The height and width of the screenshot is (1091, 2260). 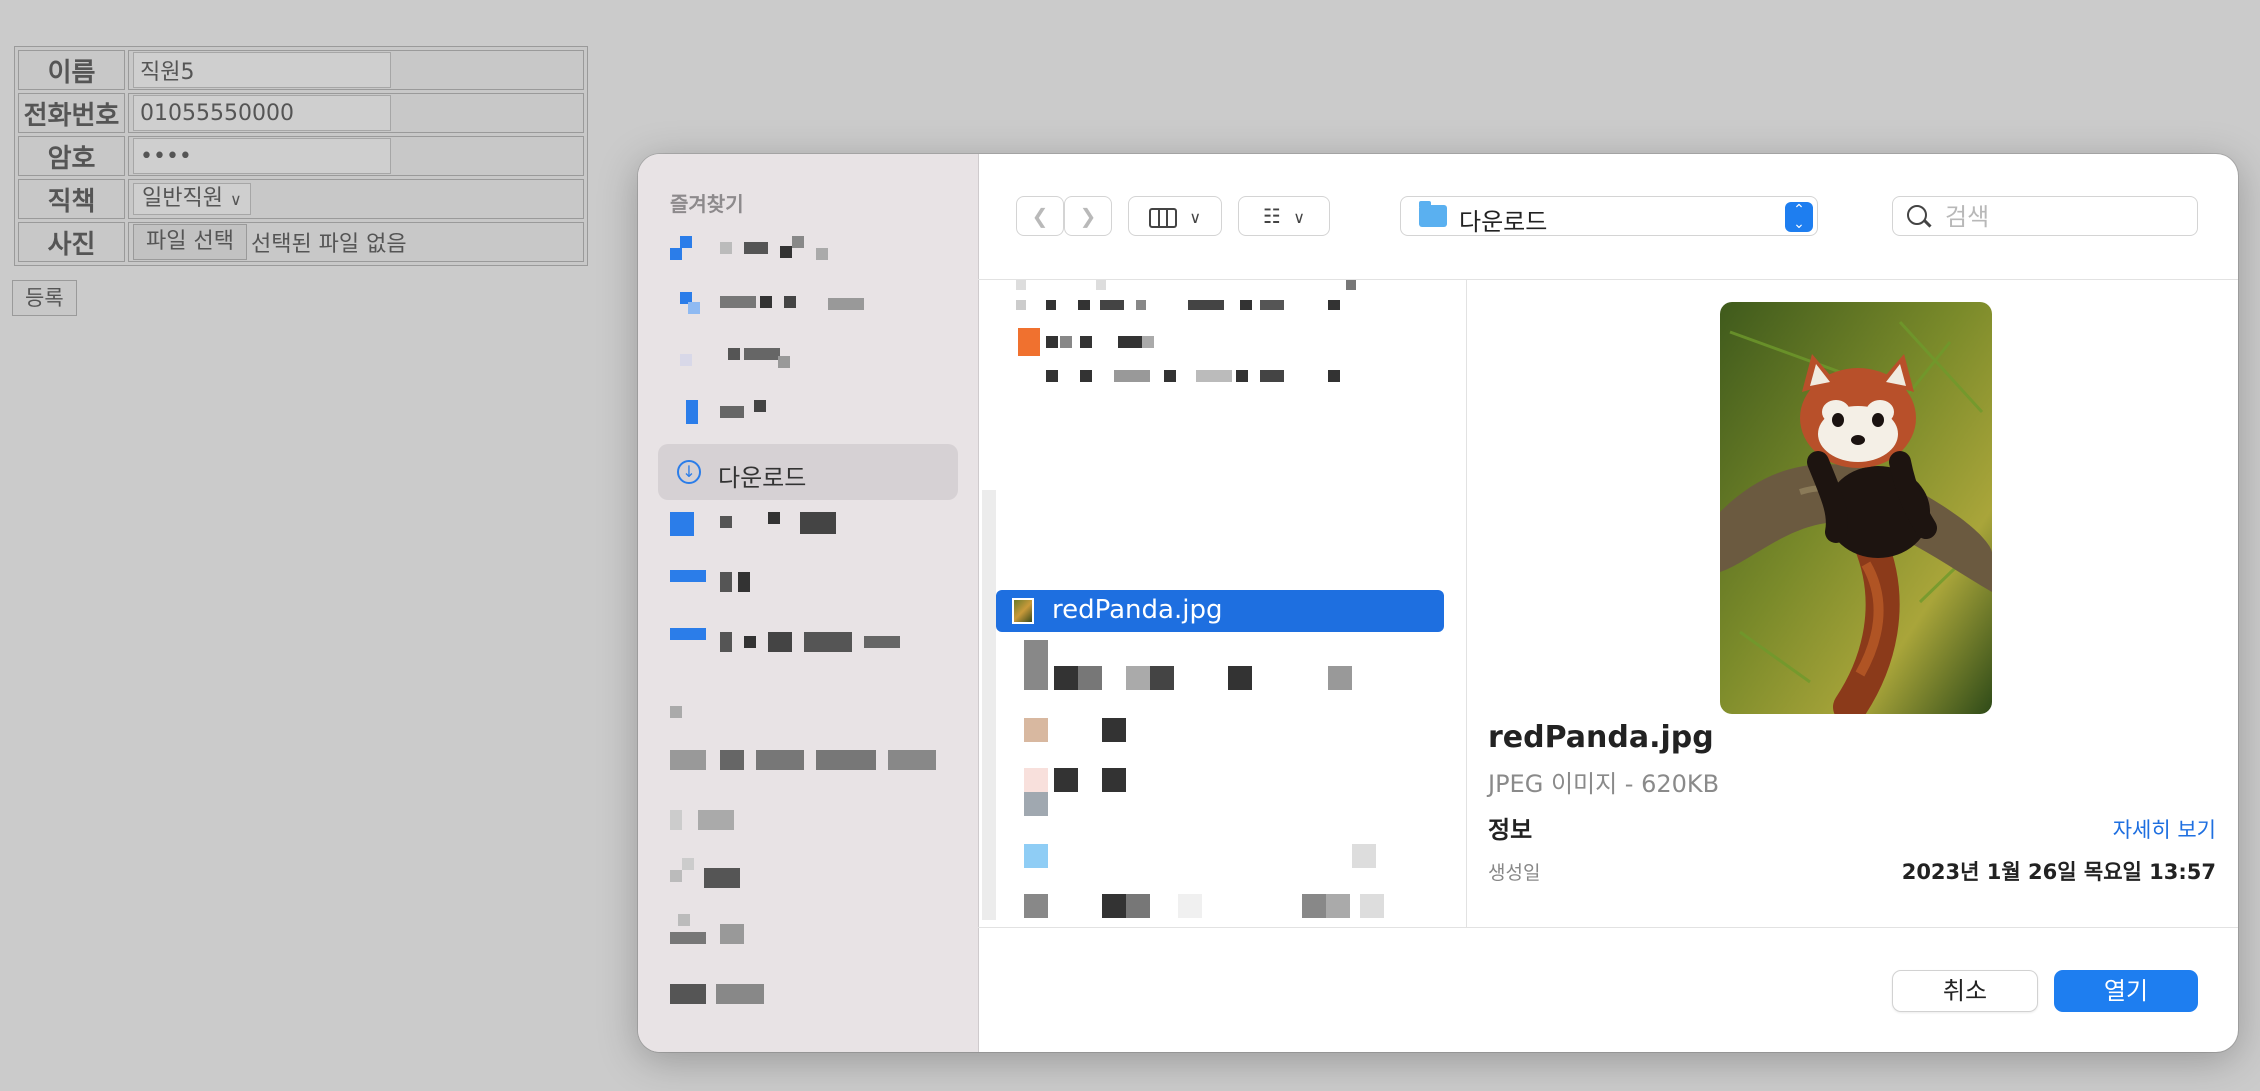 What do you see at coordinates (262, 156) in the screenshot?
I see `password-input` at bounding box center [262, 156].